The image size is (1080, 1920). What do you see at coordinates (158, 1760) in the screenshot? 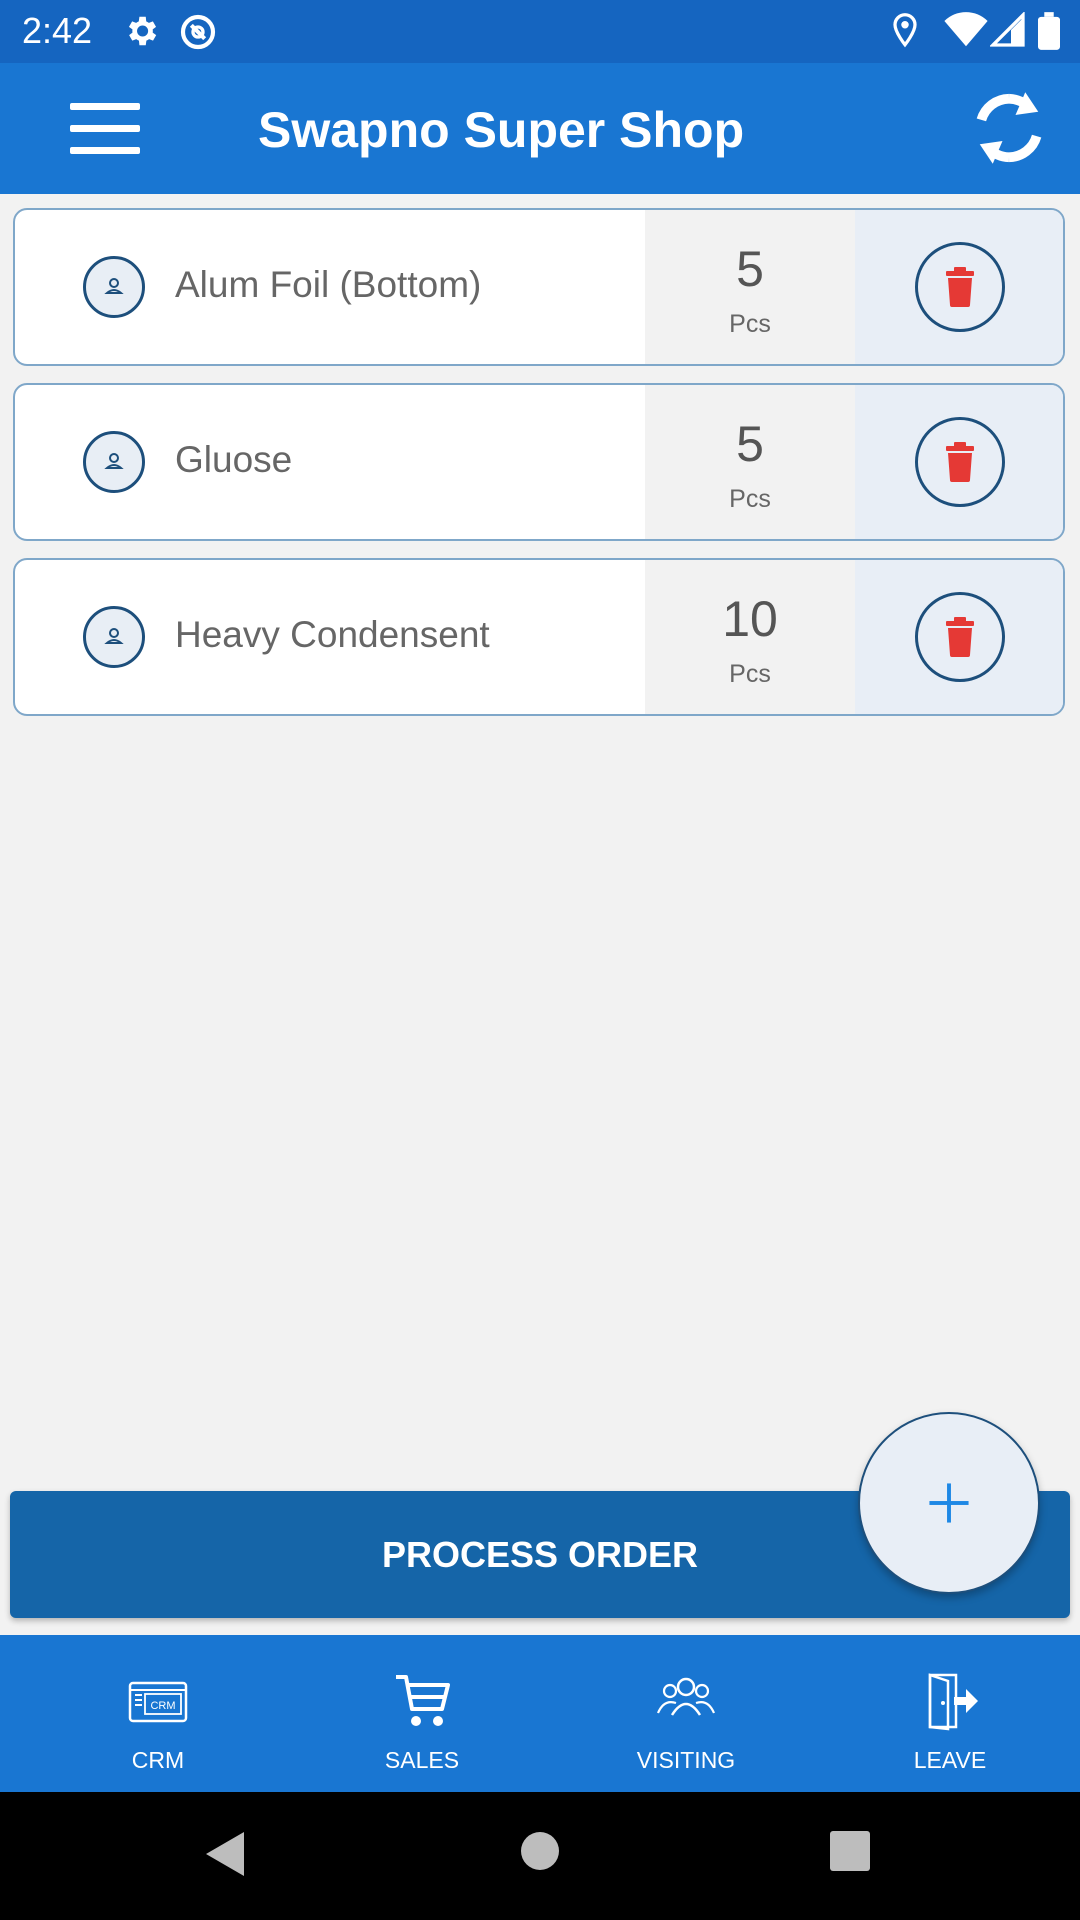
I see `nav-label: CRM` at bounding box center [158, 1760].